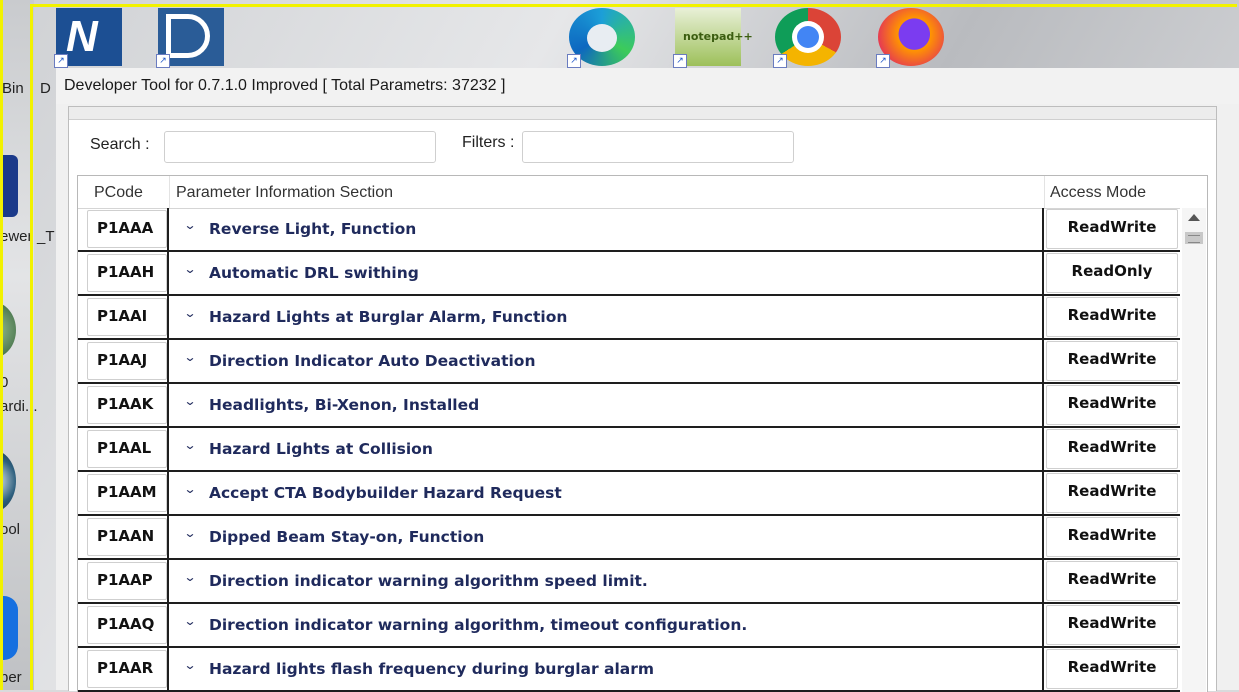 This screenshot has width=1239, height=692. I want to click on pcode-button: P1AAJ, so click(127, 361).